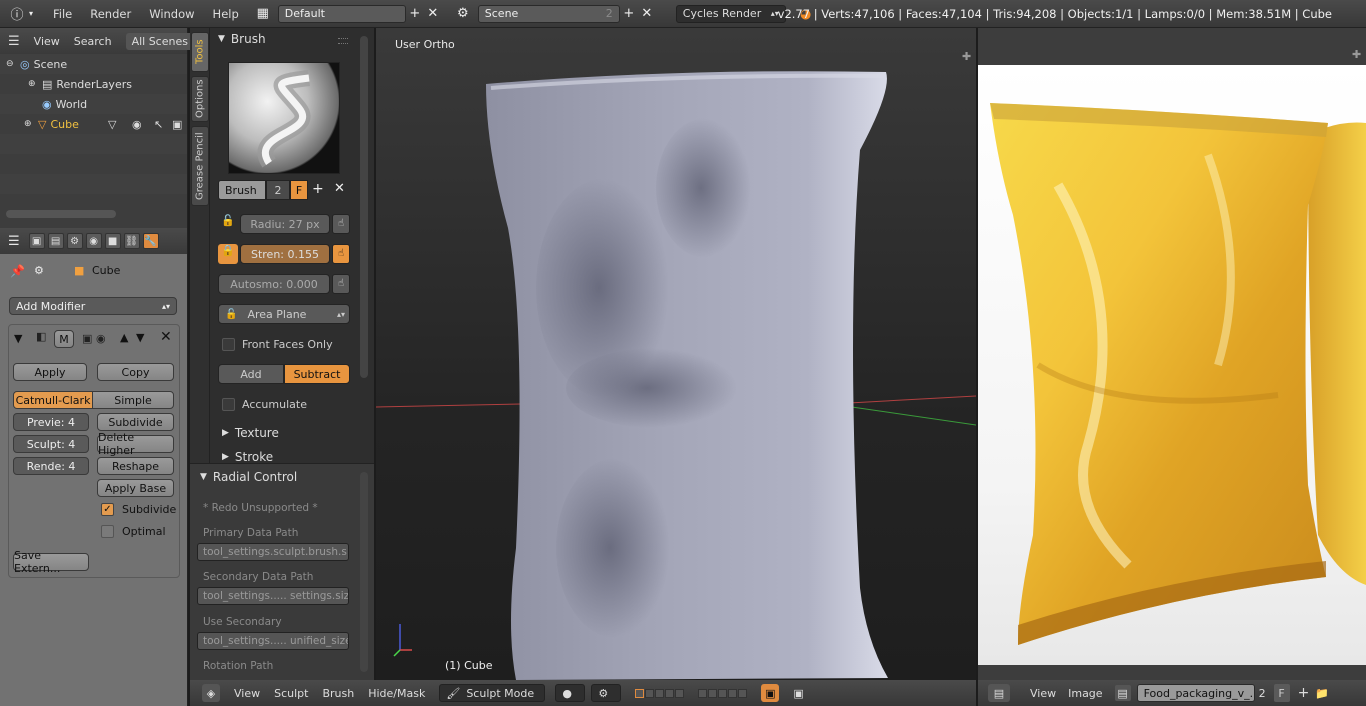  What do you see at coordinates (251, 374) in the screenshot?
I see `add-direction-toggle: Add` at bounding box center [251, 374].